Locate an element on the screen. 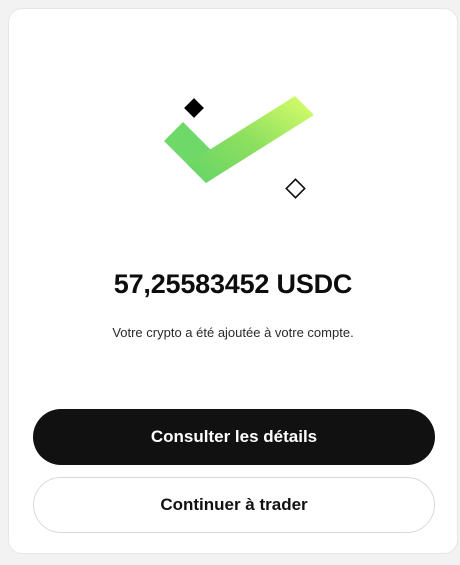 The width and height of the screenshot is (460, 565). continue-trading-button-label: Continuer à trader is located at coordinates (234, 504).